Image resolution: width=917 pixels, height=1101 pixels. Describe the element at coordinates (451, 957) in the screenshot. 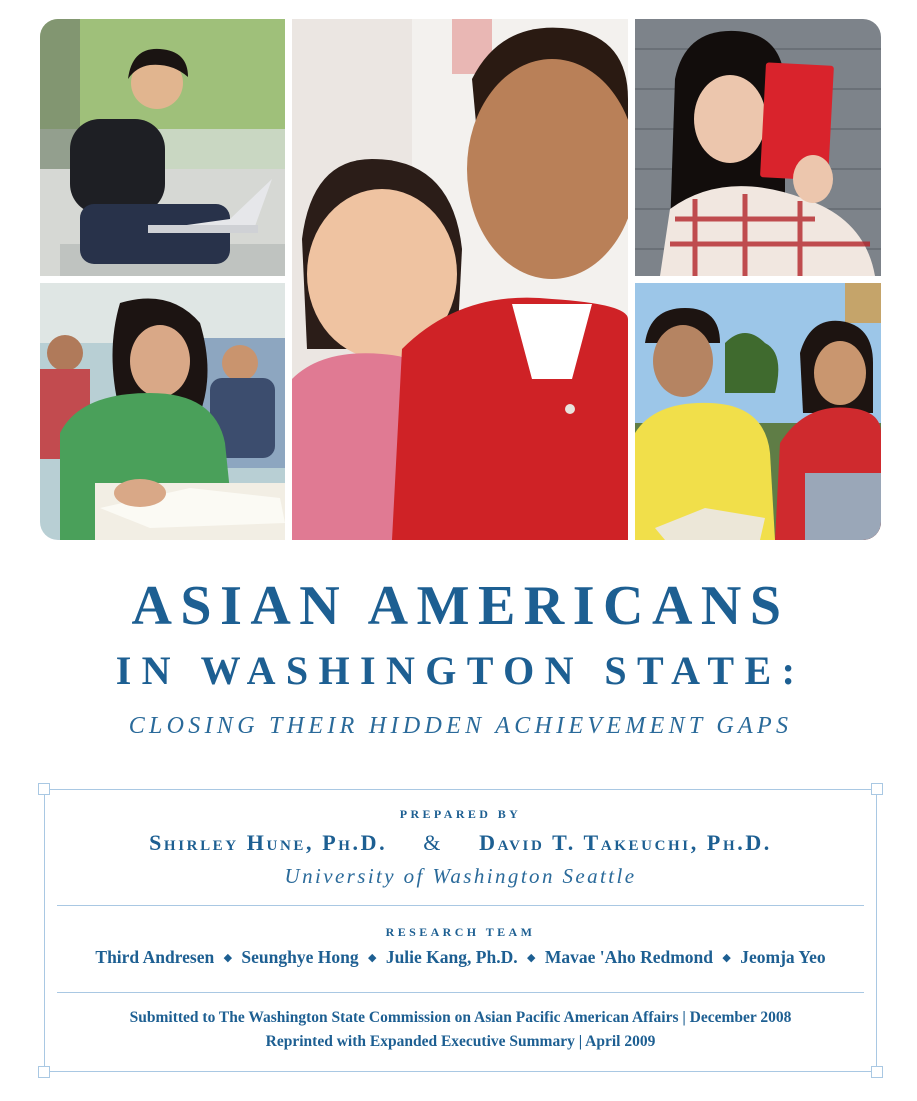

I see `team-member: Julie Kang, Ph.D.` at that location.